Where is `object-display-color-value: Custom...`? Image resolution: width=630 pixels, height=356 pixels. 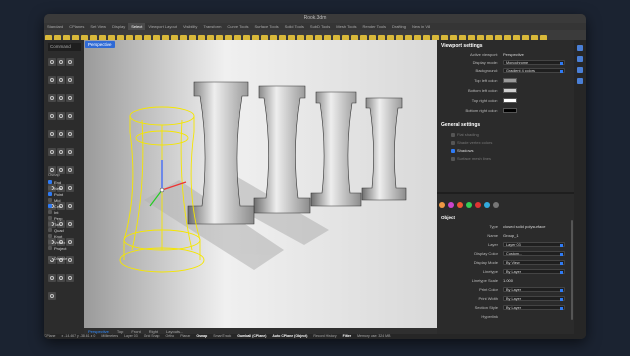 object-display-color-value: Custom... is located at coordinates (534, 253).